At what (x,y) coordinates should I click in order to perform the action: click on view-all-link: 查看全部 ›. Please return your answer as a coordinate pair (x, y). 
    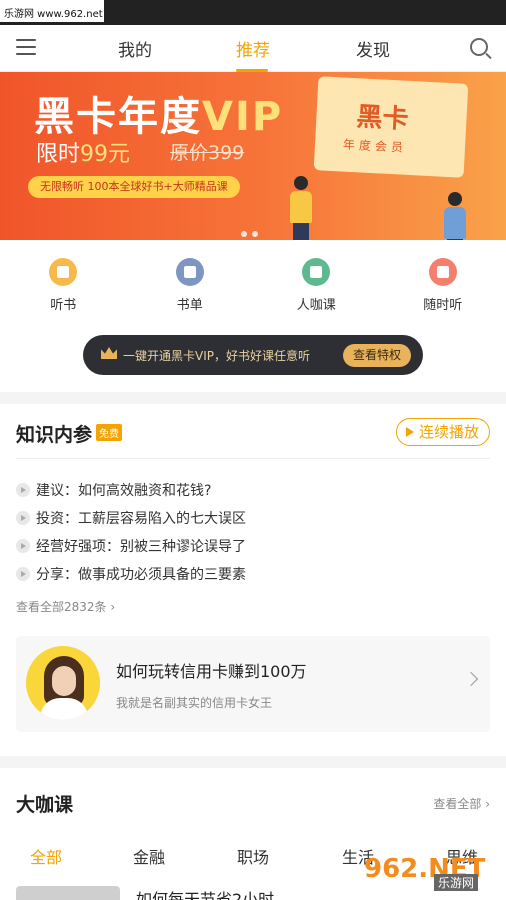
    Looking at the image, I should click on (461, 803).